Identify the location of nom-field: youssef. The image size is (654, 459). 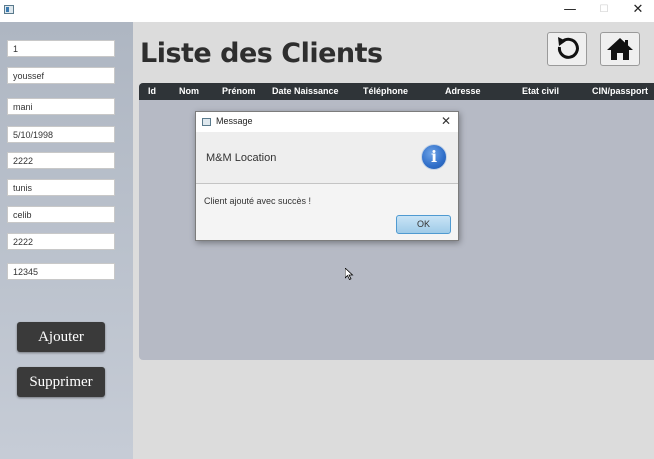
(61, 75).